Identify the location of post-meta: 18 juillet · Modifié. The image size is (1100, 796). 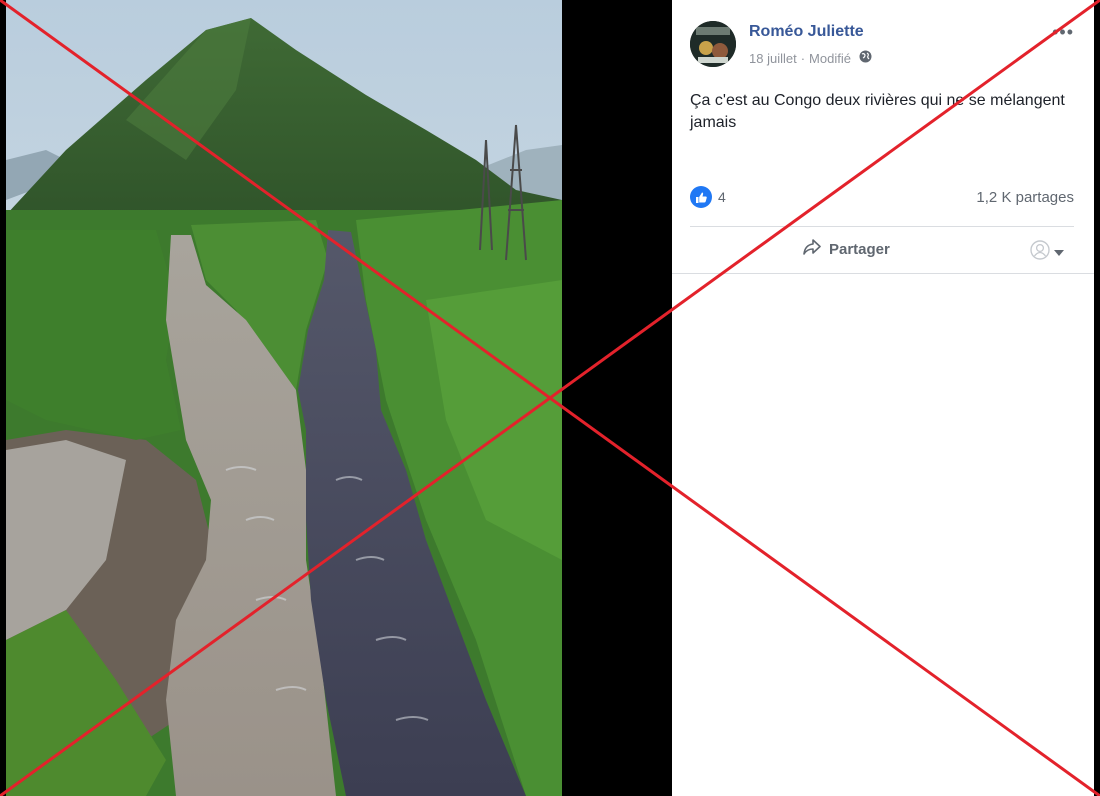
(810, 58).